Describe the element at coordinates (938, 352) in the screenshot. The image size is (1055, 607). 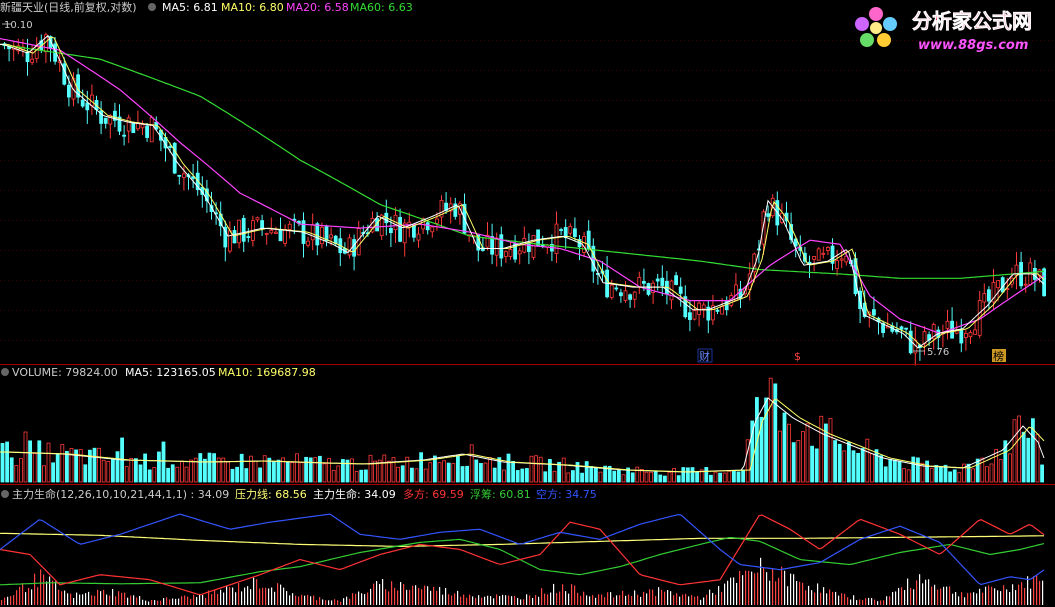
I see `low-price-mark: 5.76` at that location.